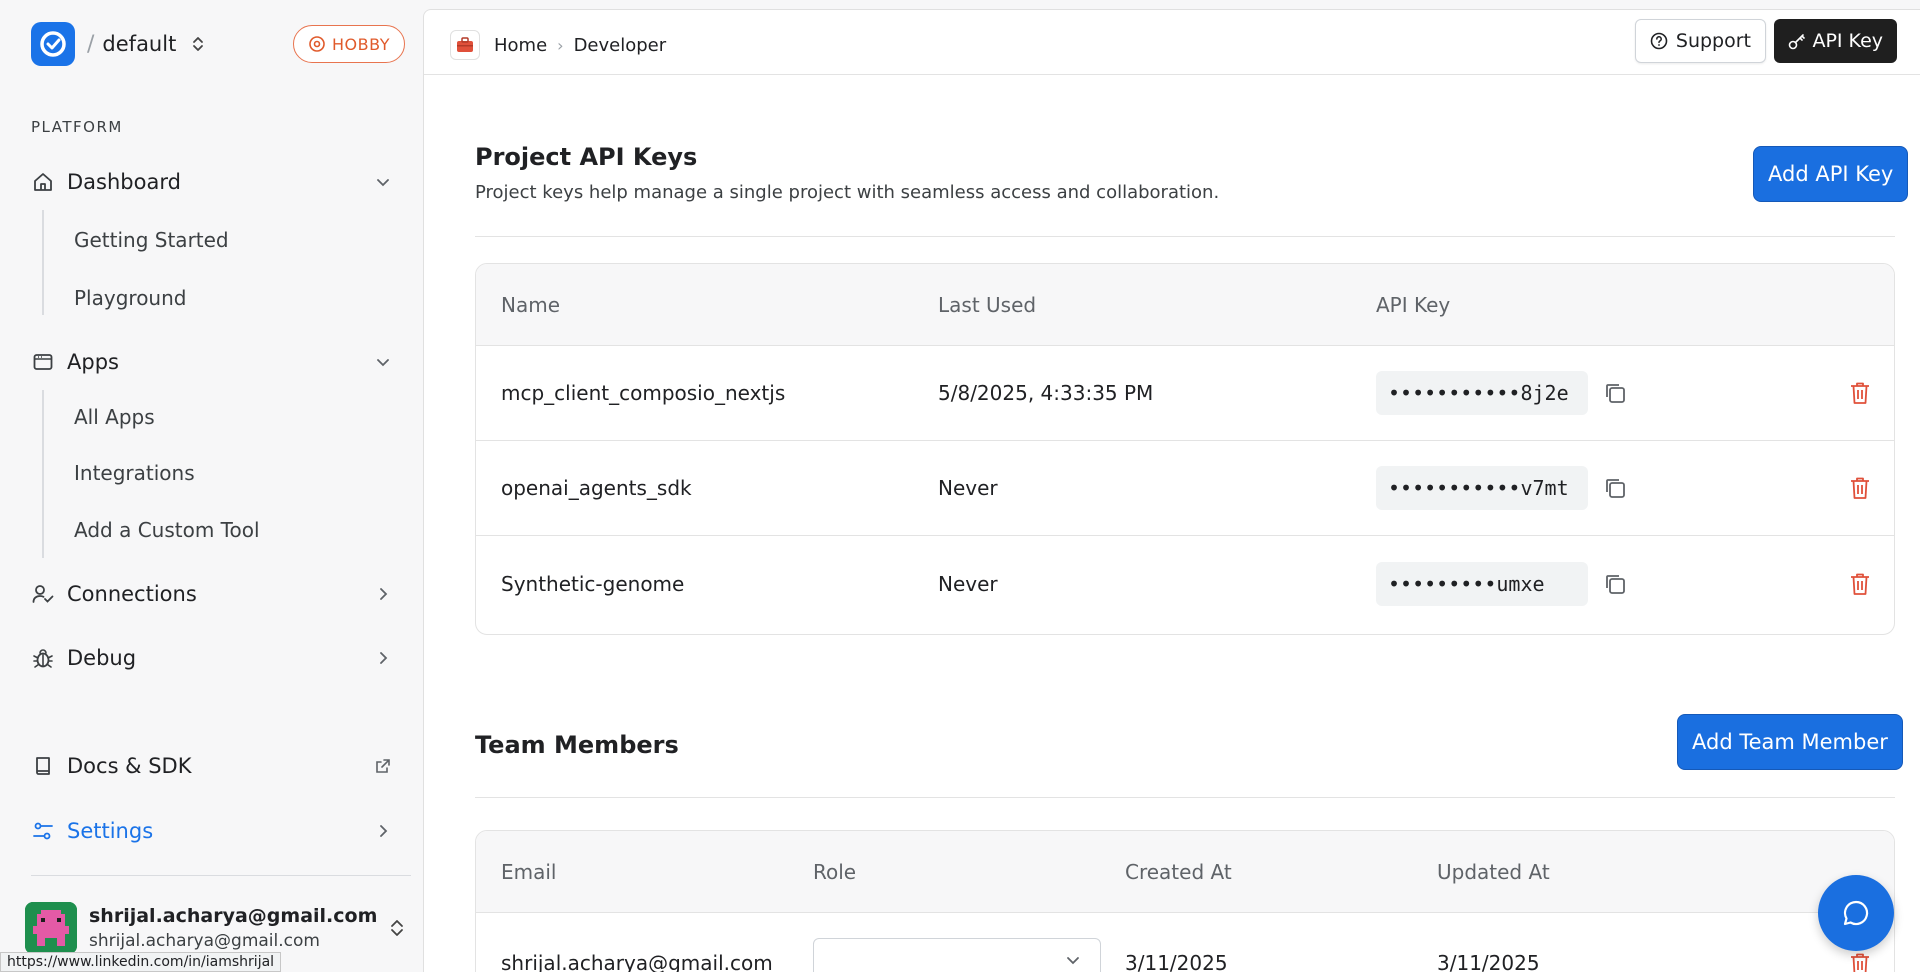 This screenshot has width=1920, height=972. I want to click on briefcase-icon, so click(465, 45).